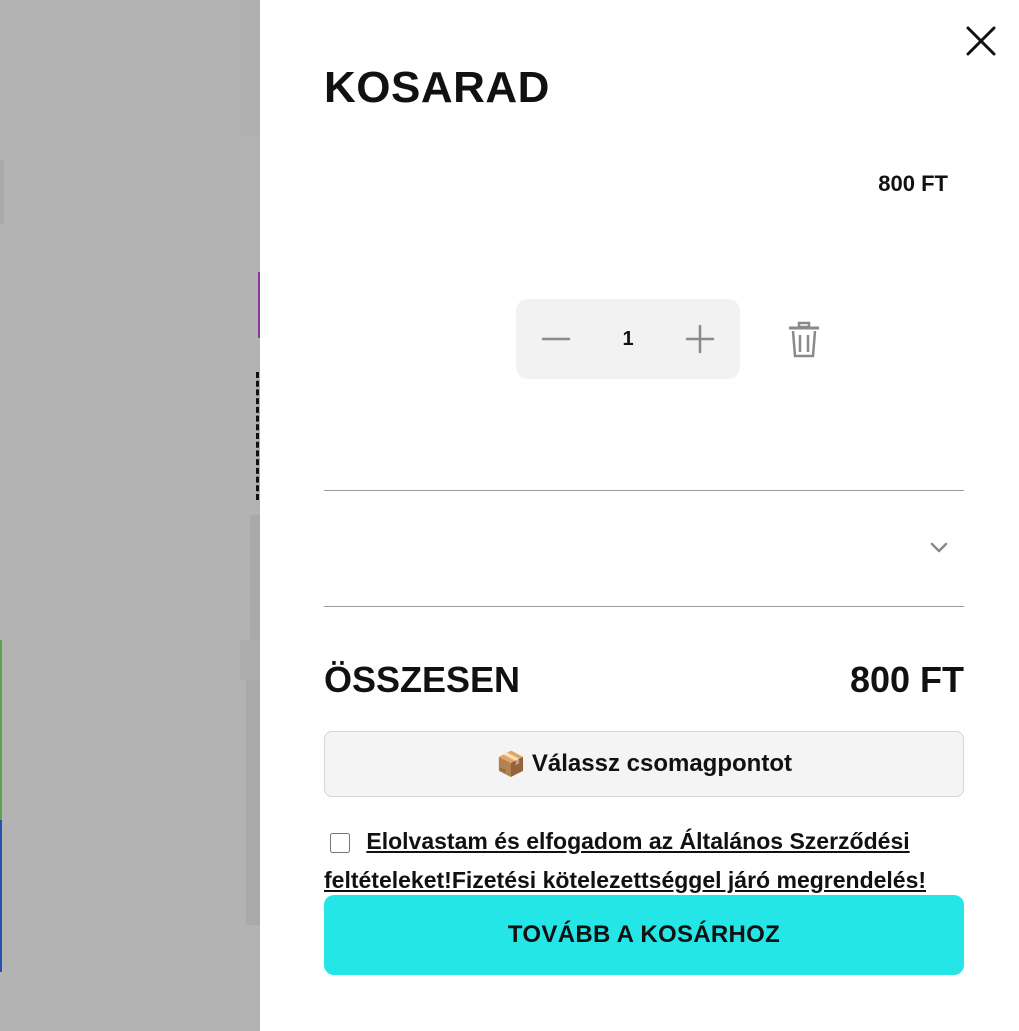 This screenshot has width=1019, height=1031. Describe the element at coordinates (511, 764) in the screenshot. I see `package-icon: 📦` at that location.